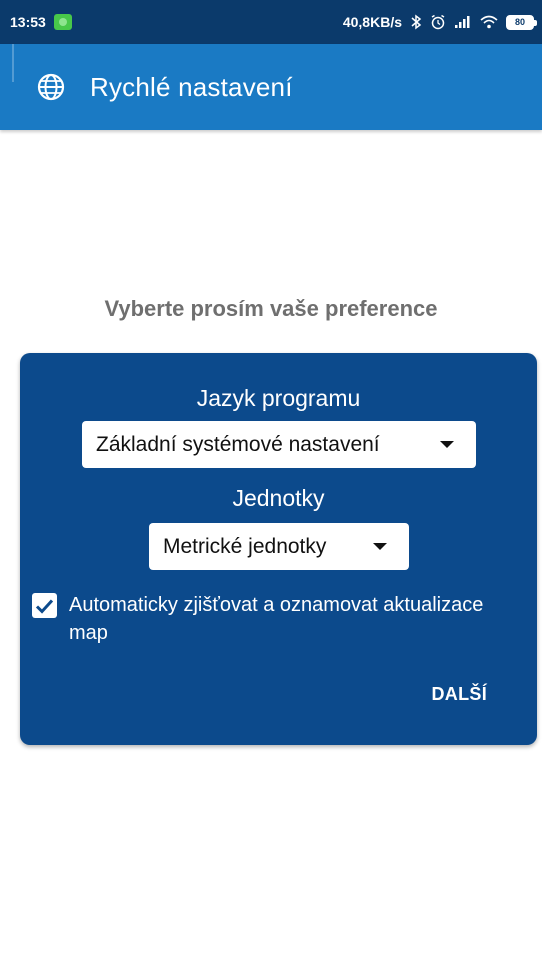 The image size is (542, 960). What do you see at coordinates (372, 22) in the screenshot?
I see `network-speed: 40,8KB/s` at bounding box center [372, 22].